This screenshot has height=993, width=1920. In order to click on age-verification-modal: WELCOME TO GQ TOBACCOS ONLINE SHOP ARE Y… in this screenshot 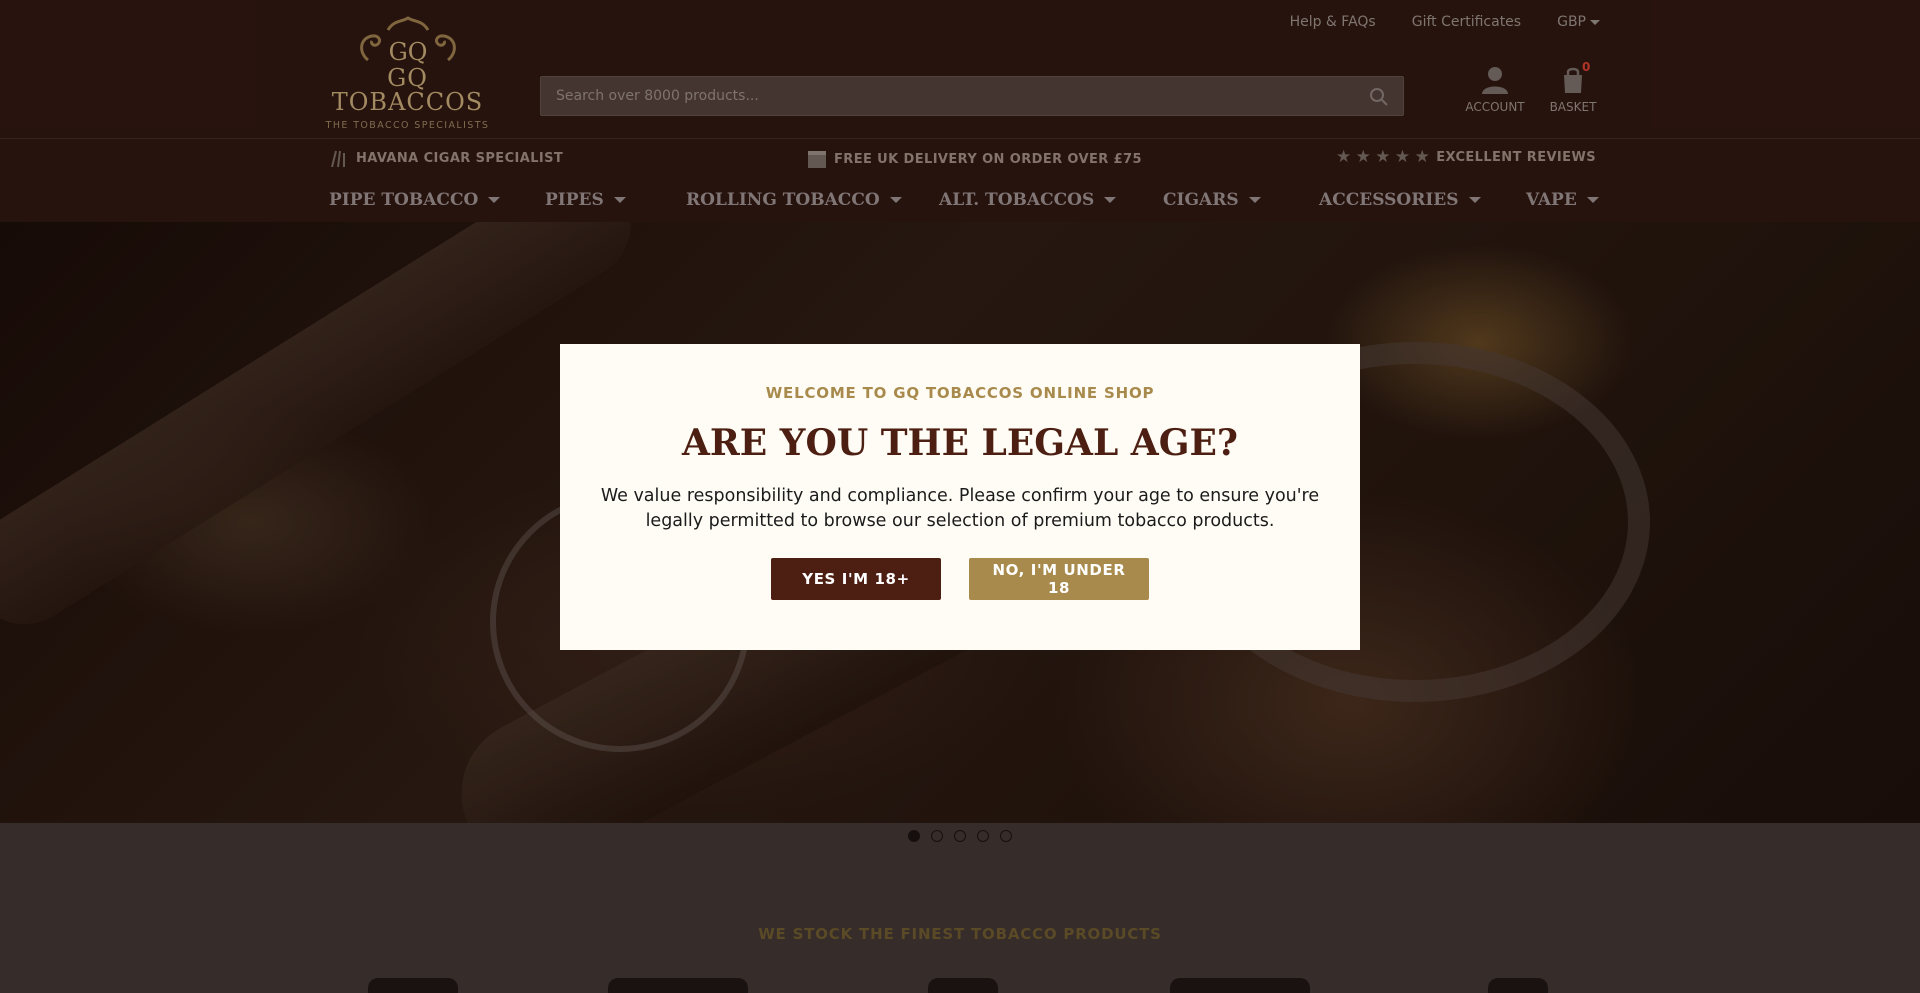, I will do `click(960, 497)`.